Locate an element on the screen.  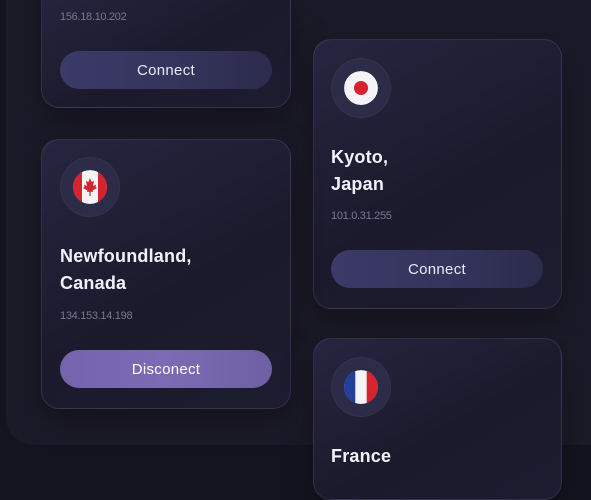
japan-flag-icon is located at coordinates (361, 88).